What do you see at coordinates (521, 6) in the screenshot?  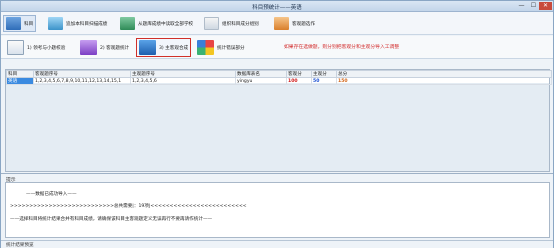 I see `minimize-button: —` at bounding box center [521, 6].